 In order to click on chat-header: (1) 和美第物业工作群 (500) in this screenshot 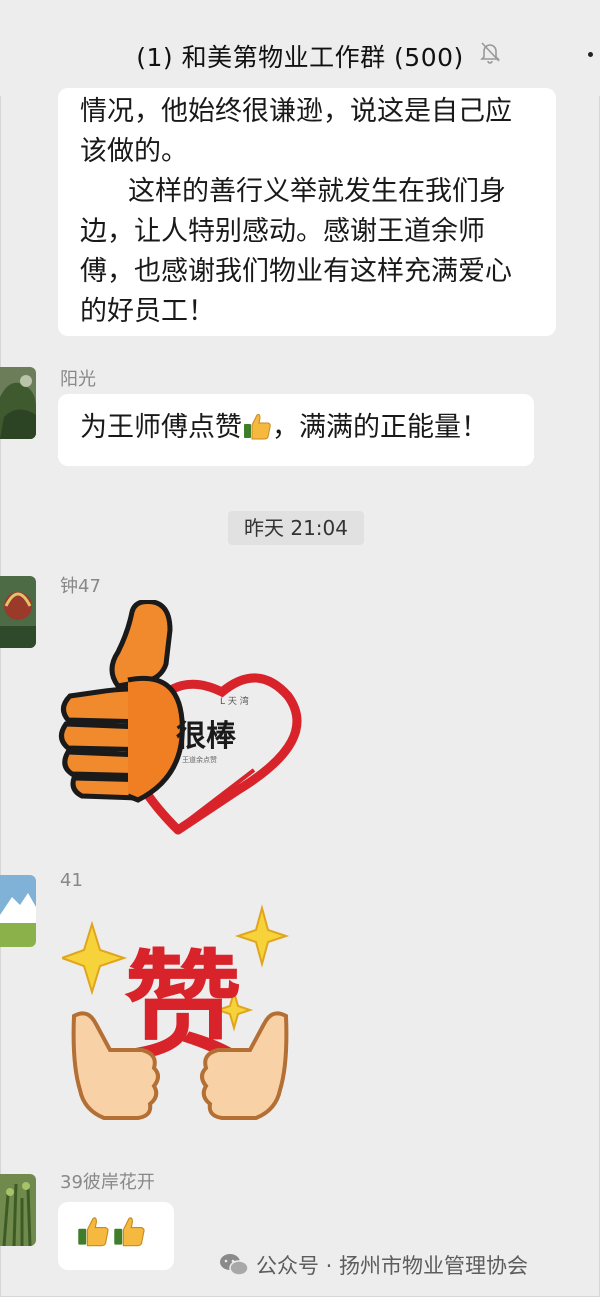, I will do `click(300, 48)`.